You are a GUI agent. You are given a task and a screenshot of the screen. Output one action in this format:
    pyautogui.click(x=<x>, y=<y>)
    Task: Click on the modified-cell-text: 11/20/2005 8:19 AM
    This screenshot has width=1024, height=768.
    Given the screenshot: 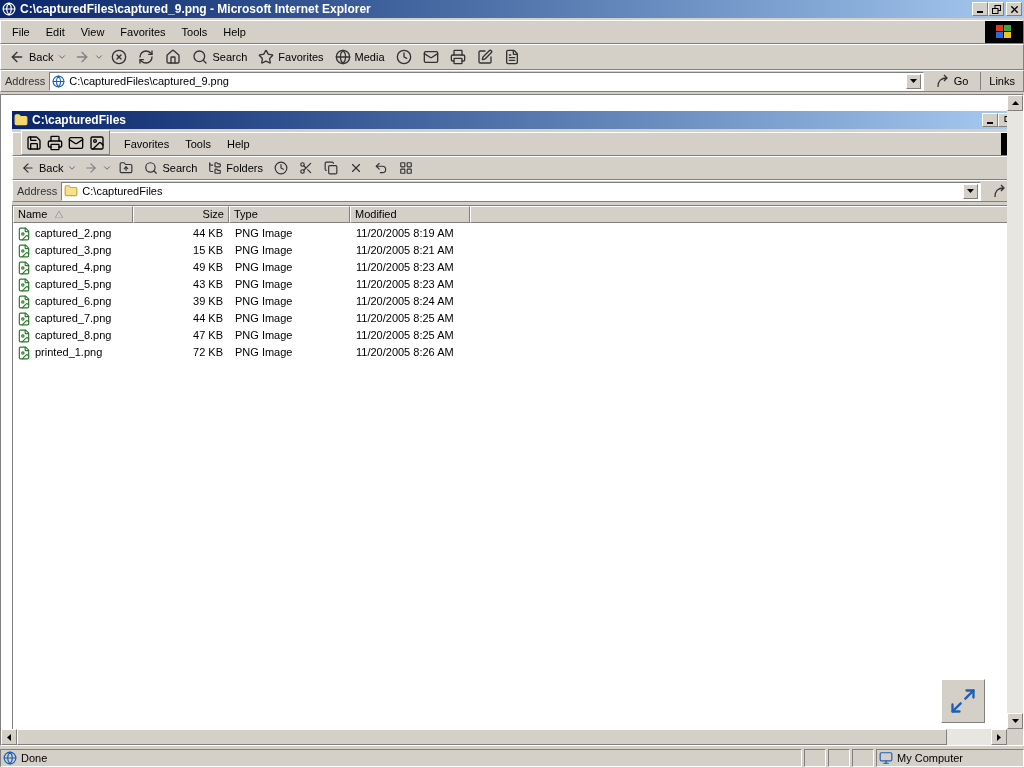 What is the action you would take?
    pyautogui.click(x=405, y=234)
    